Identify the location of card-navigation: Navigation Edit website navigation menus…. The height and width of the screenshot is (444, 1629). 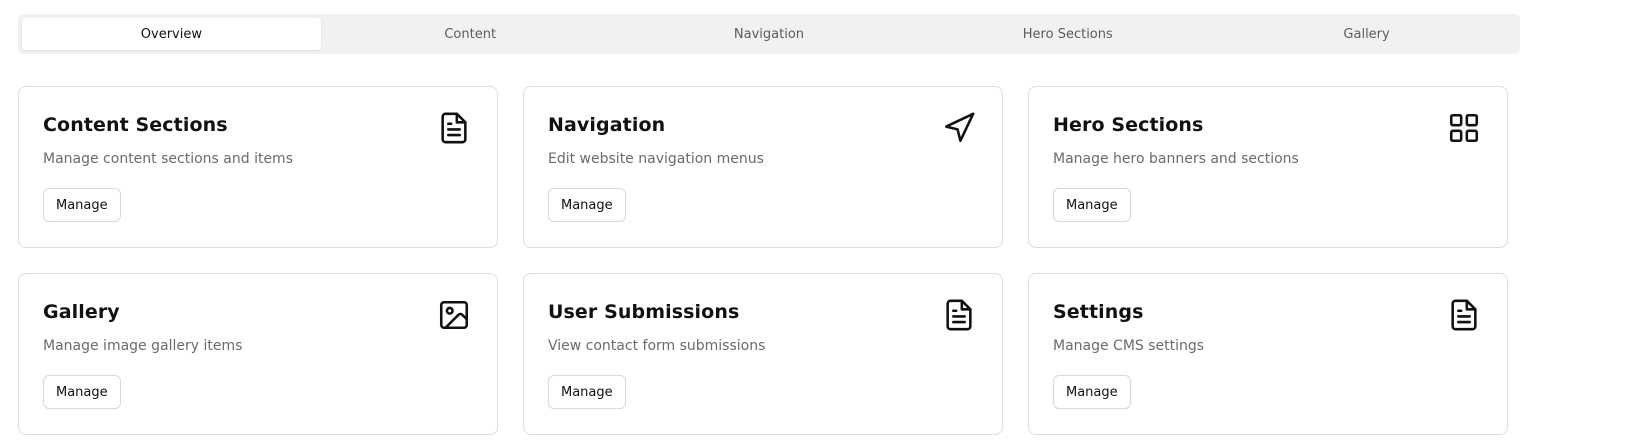
(763, 167).